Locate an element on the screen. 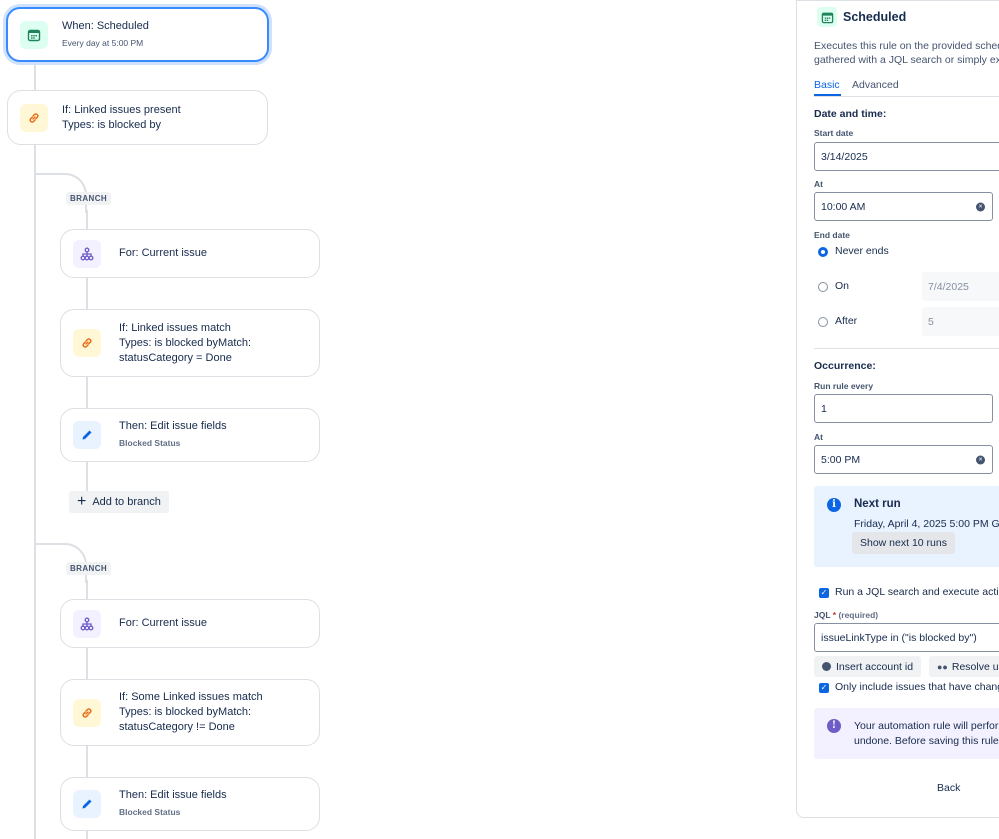 The height and width of the screenshot is (839, 999). only-changed-checkbox: ✓ is located at coordinates (824, 688).